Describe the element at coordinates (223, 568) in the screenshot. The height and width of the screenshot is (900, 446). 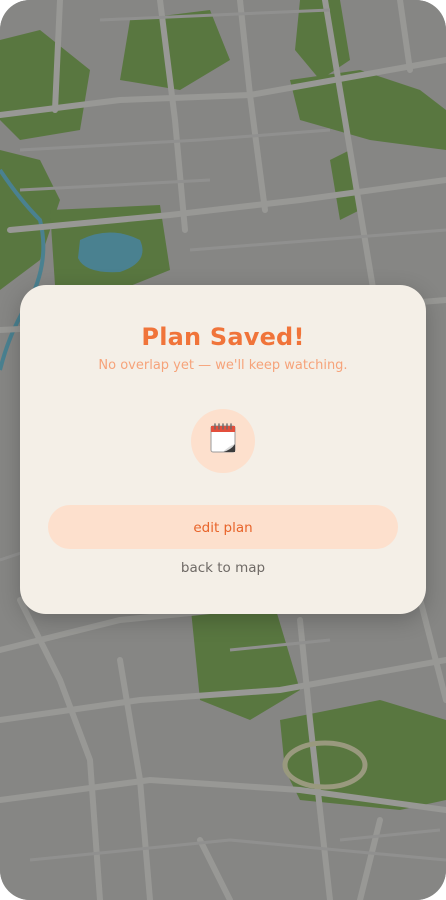
I see `back-to-map-link: back to map` at that location.